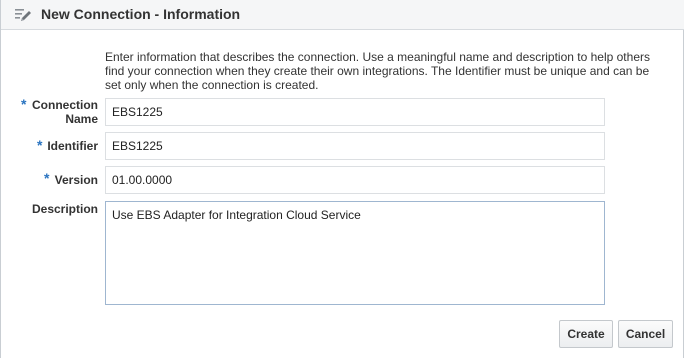 The height and width of the screenshot is (358, 684). Describe the element at coordinates (355, 112) in the screenshot. I see `connection-name-input` at that location.